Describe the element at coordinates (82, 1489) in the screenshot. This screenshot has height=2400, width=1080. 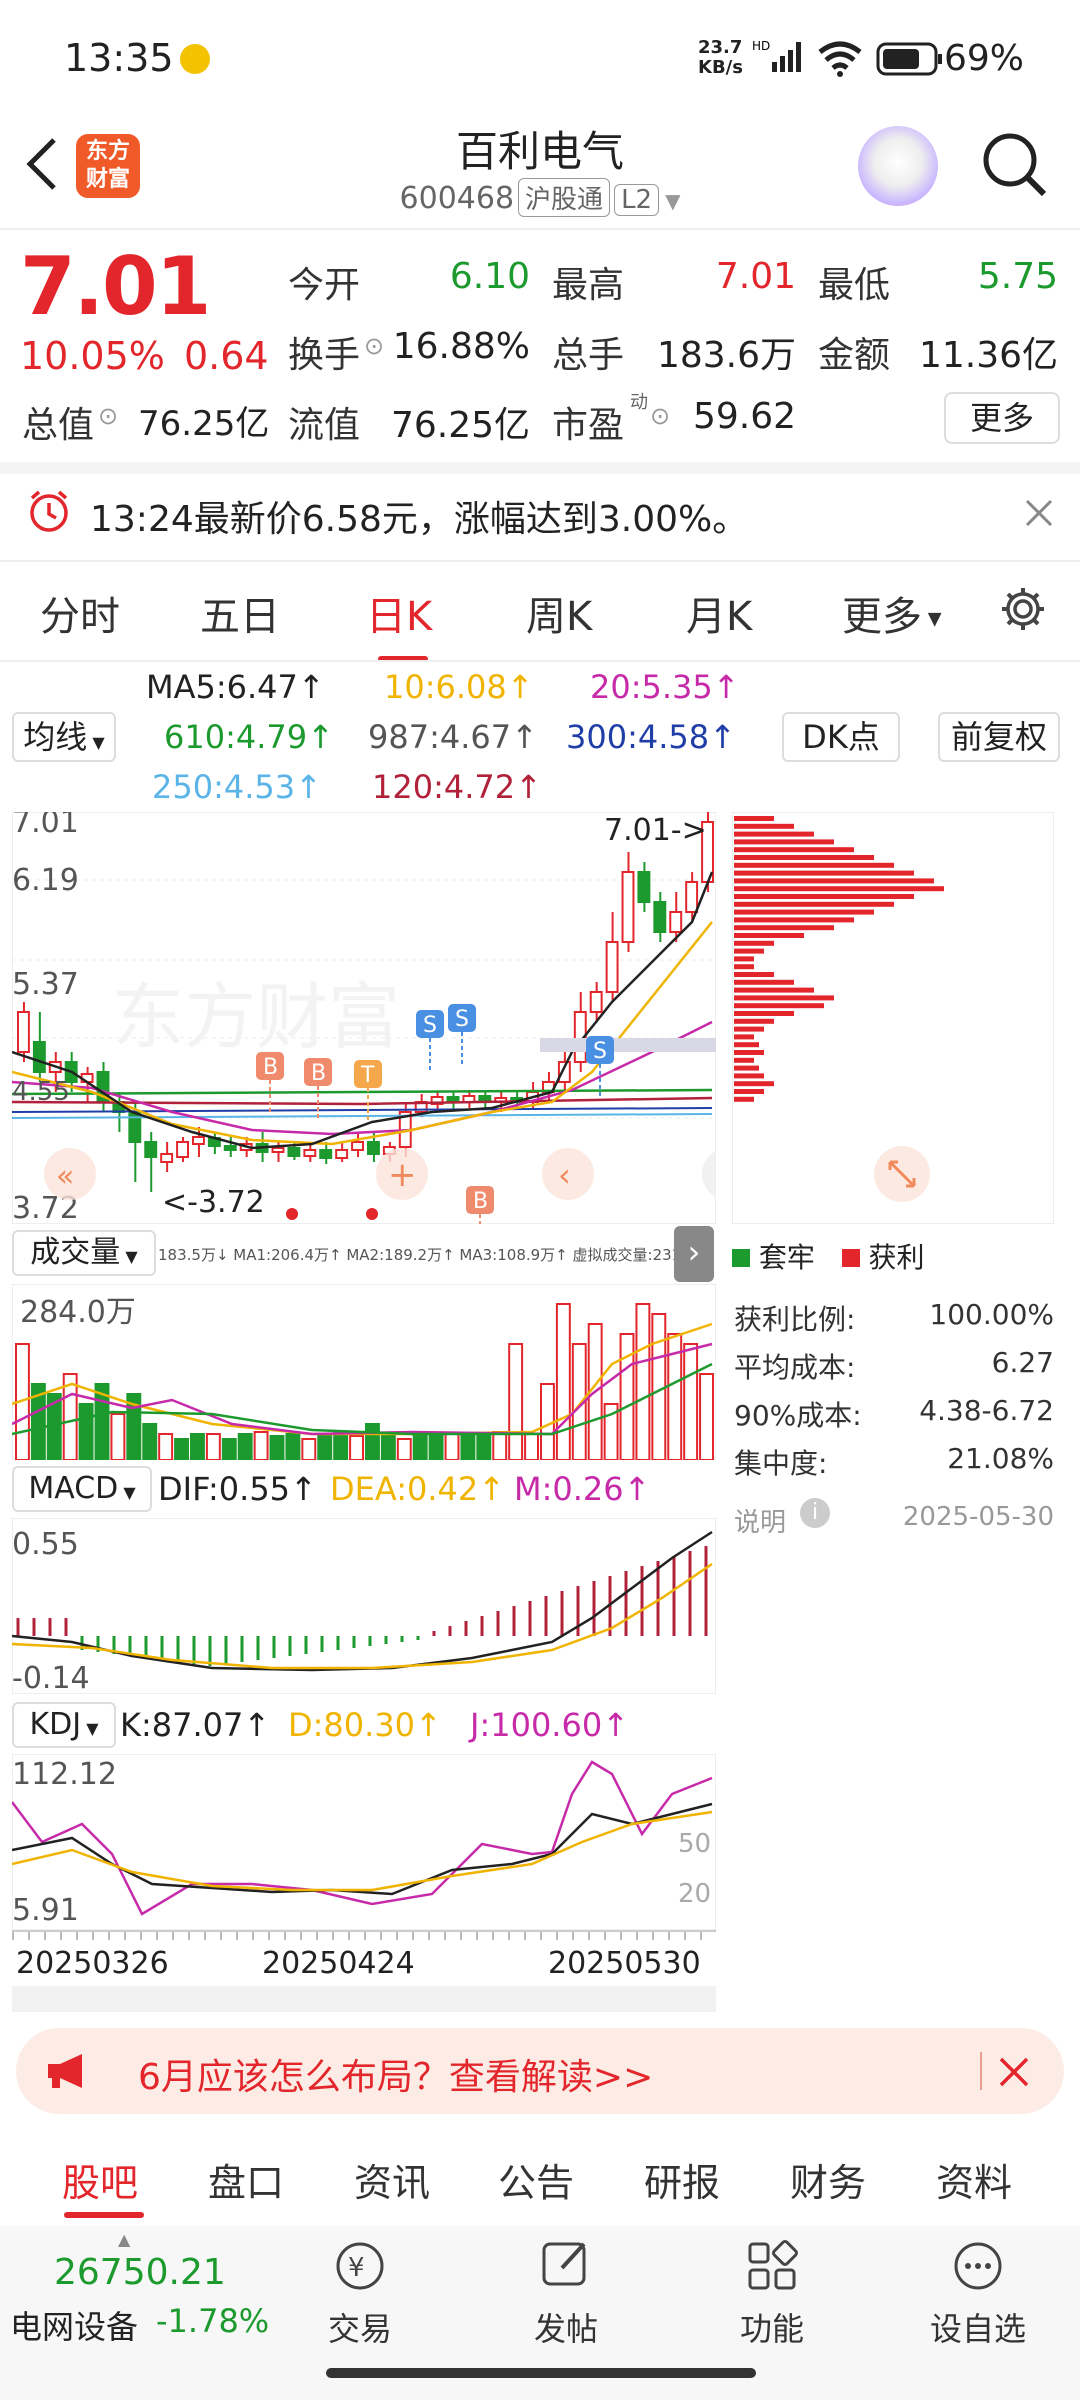
I see `macd-selector: MACD ▼` at that location.